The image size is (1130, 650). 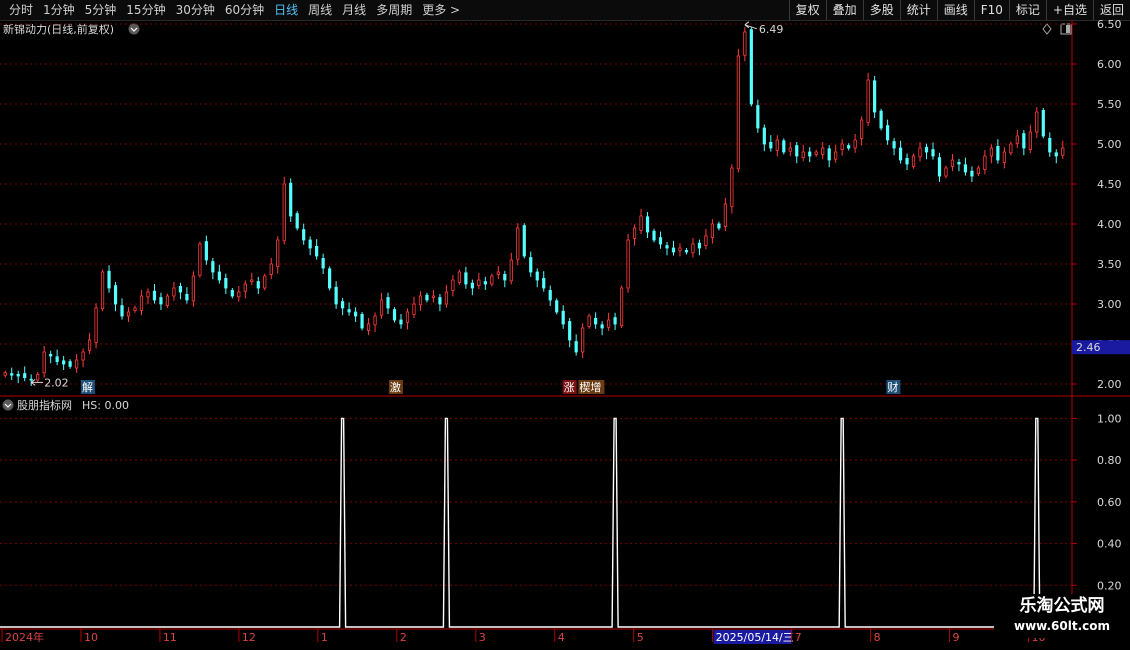 I want to click on date-tick-label: 10, so click(x=91, y=637).